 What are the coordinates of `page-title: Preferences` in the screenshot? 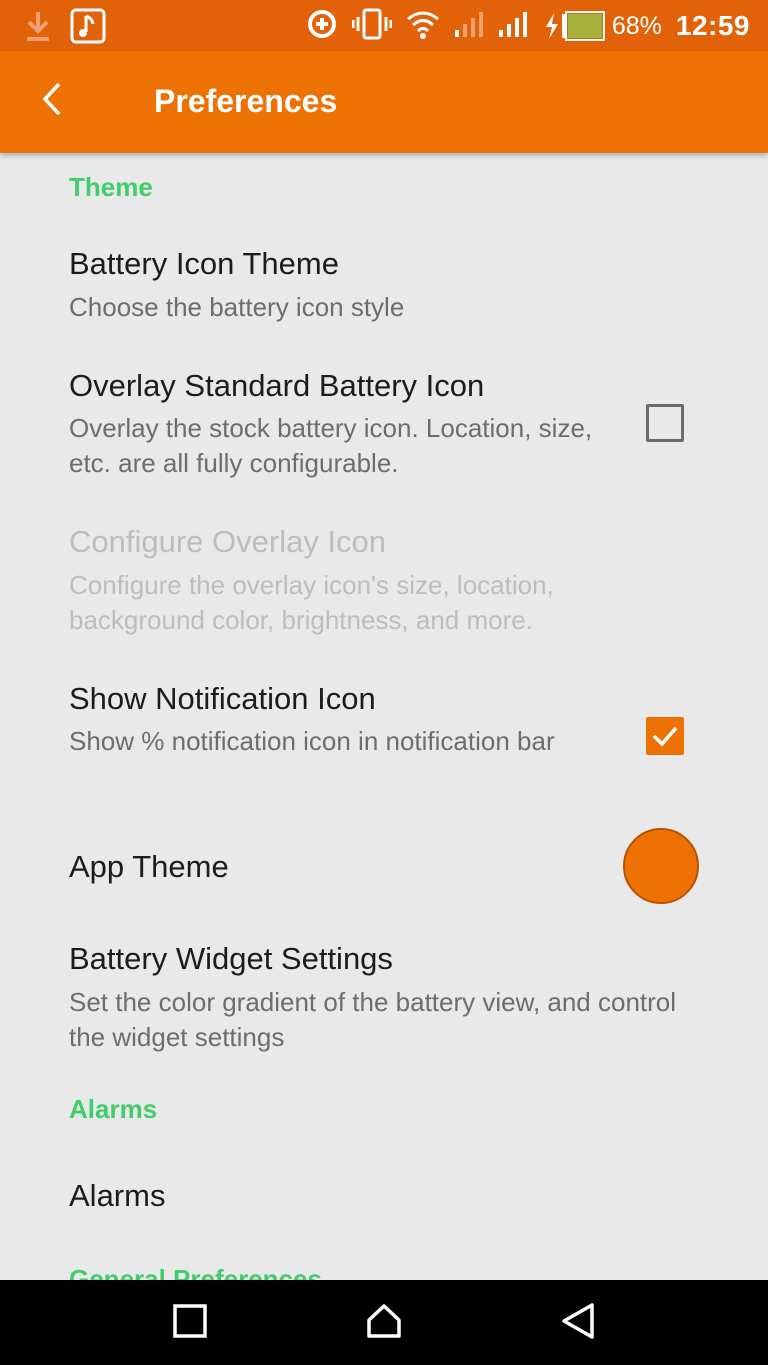 It's located at (246, 101).